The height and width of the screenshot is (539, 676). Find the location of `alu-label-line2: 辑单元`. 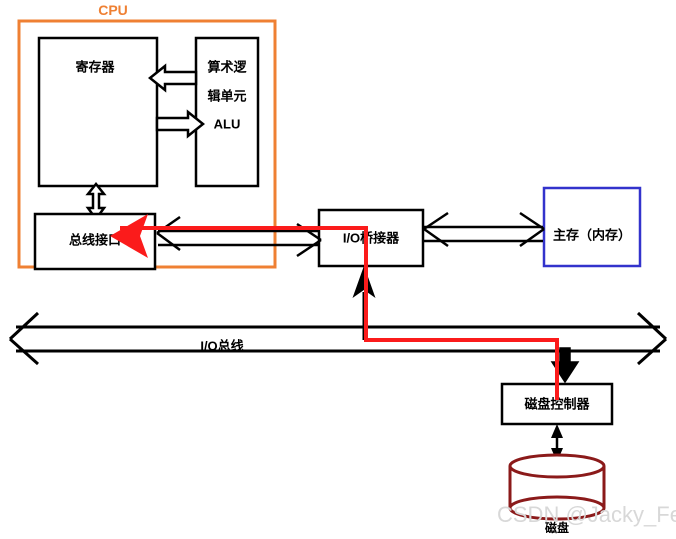

alu-label-line2: 辑单元 is located at coordinates (226, 95).